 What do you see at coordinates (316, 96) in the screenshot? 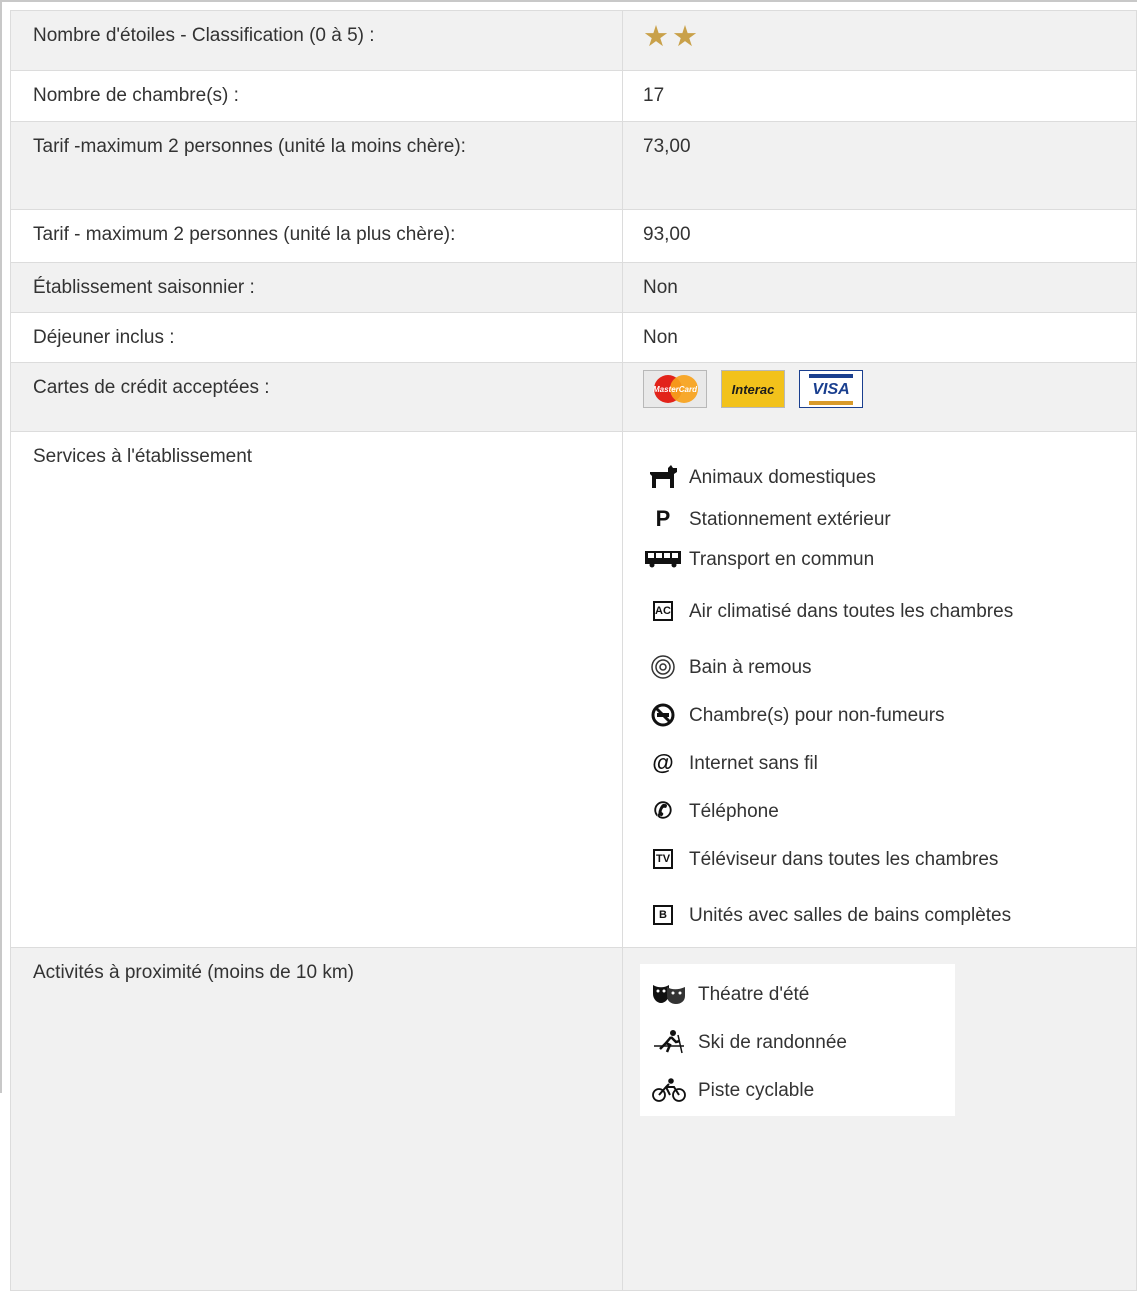
I see `row-label: Nombre de chambre(s) :` at bounding box center [316, 96].